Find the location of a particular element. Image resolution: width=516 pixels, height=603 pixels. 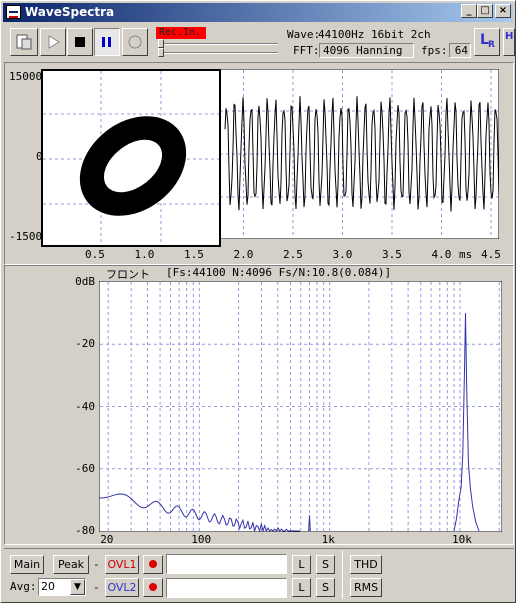

lissajous-plot is located at coordinates (131, 158).